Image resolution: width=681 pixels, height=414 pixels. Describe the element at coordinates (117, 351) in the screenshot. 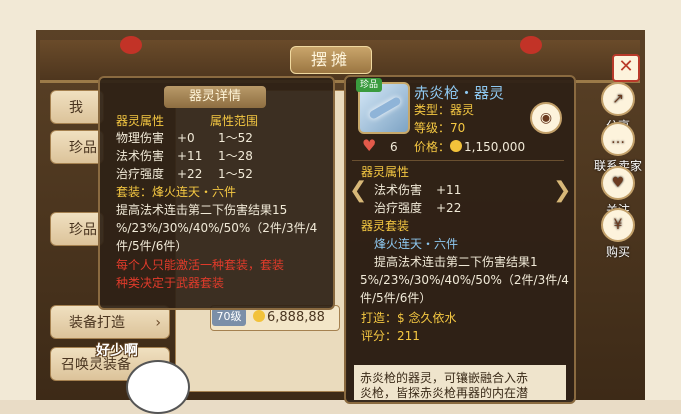

I see `cat-caption: 好少啊` at that location.